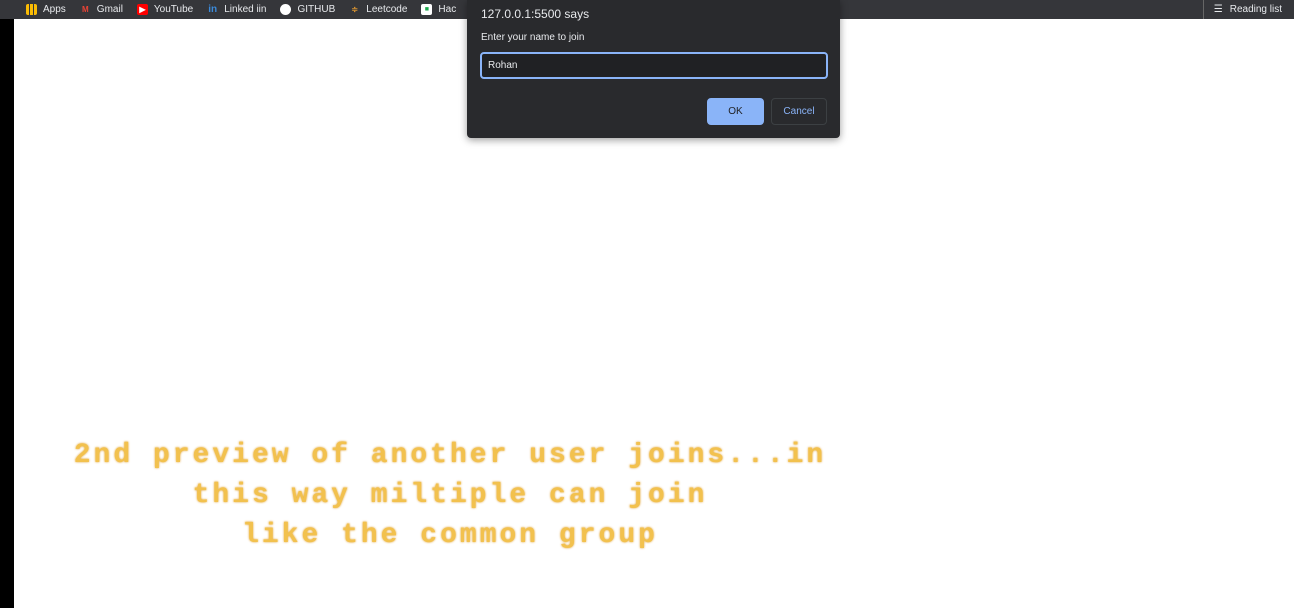  I want to click on apps-grid-icon, so click(31, 9).